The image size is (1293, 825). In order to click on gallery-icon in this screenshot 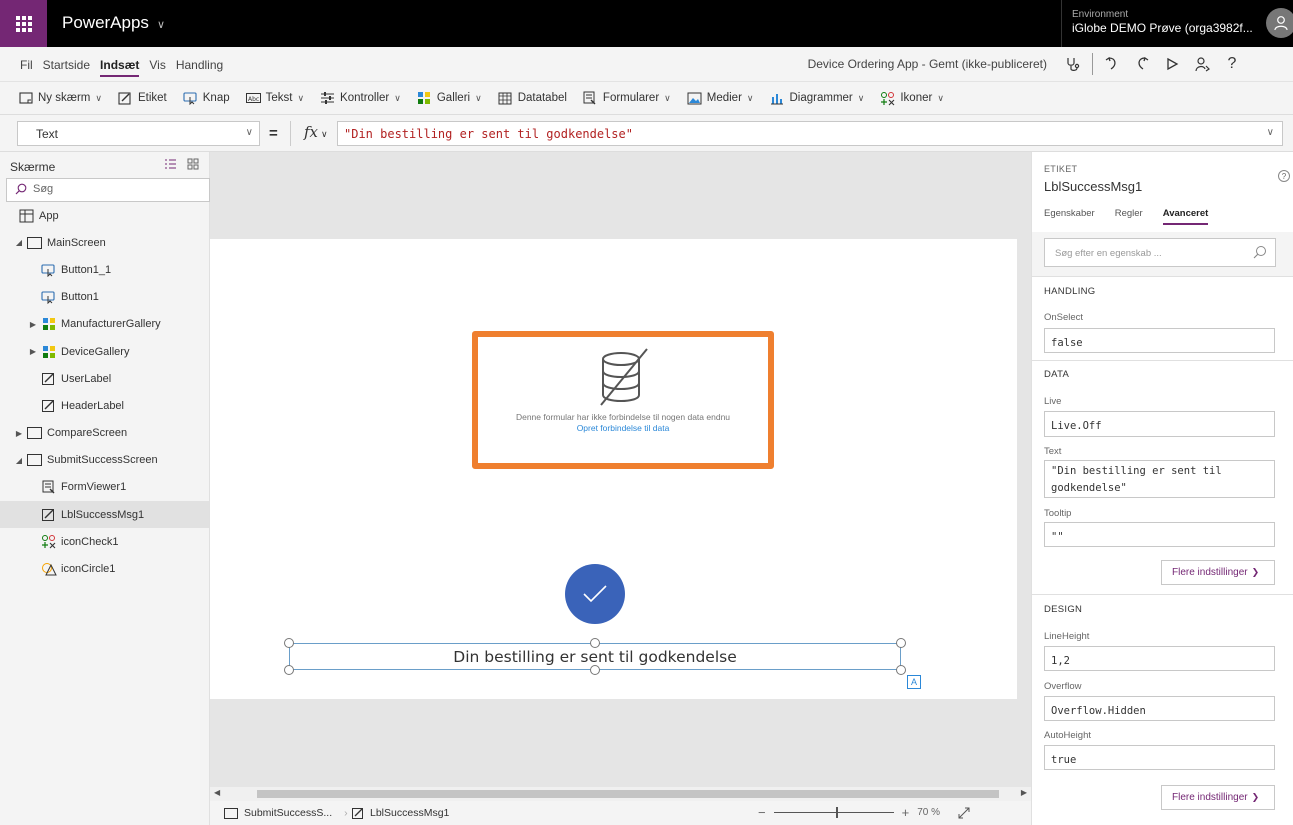, I will do `click(48, 324)`.